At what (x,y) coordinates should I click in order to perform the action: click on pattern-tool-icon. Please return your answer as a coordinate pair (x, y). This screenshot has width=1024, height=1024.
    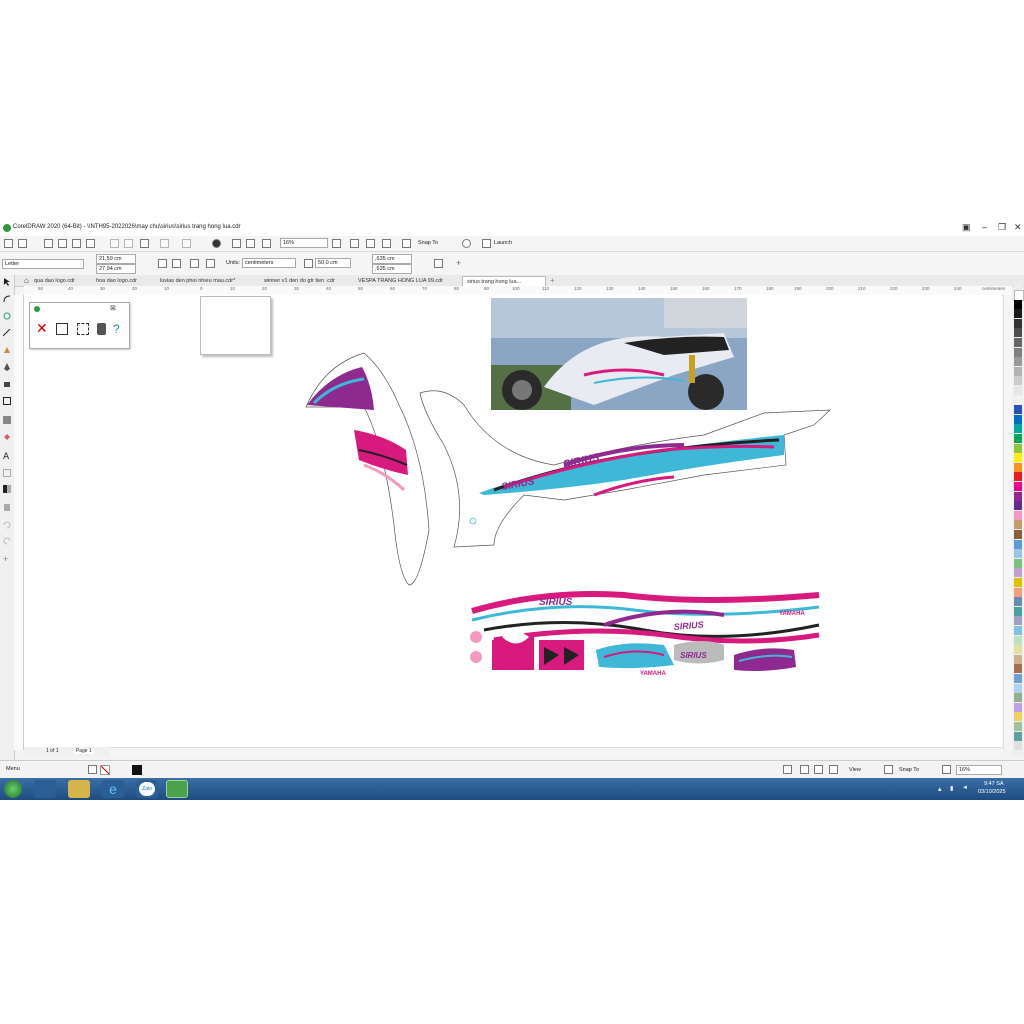
    Looking at the image, I should click on (7, 420).